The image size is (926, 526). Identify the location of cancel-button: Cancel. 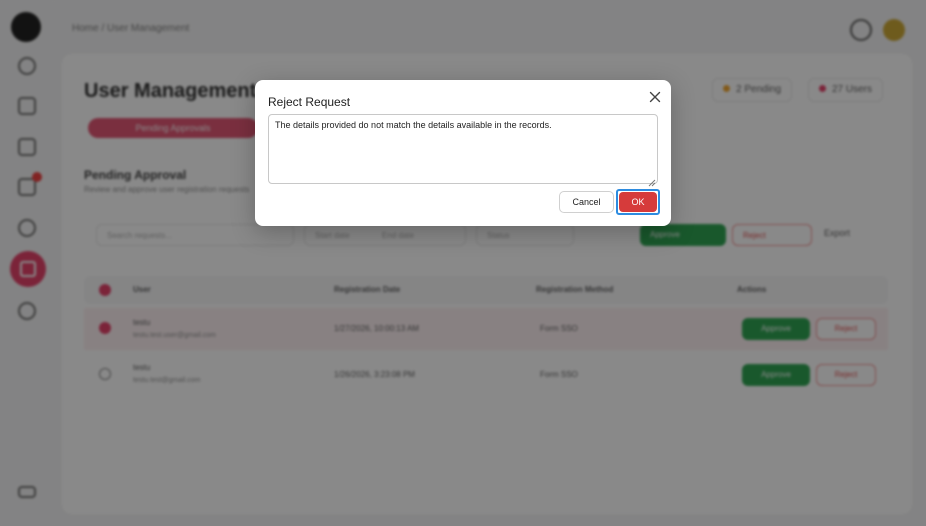
(586, 202).